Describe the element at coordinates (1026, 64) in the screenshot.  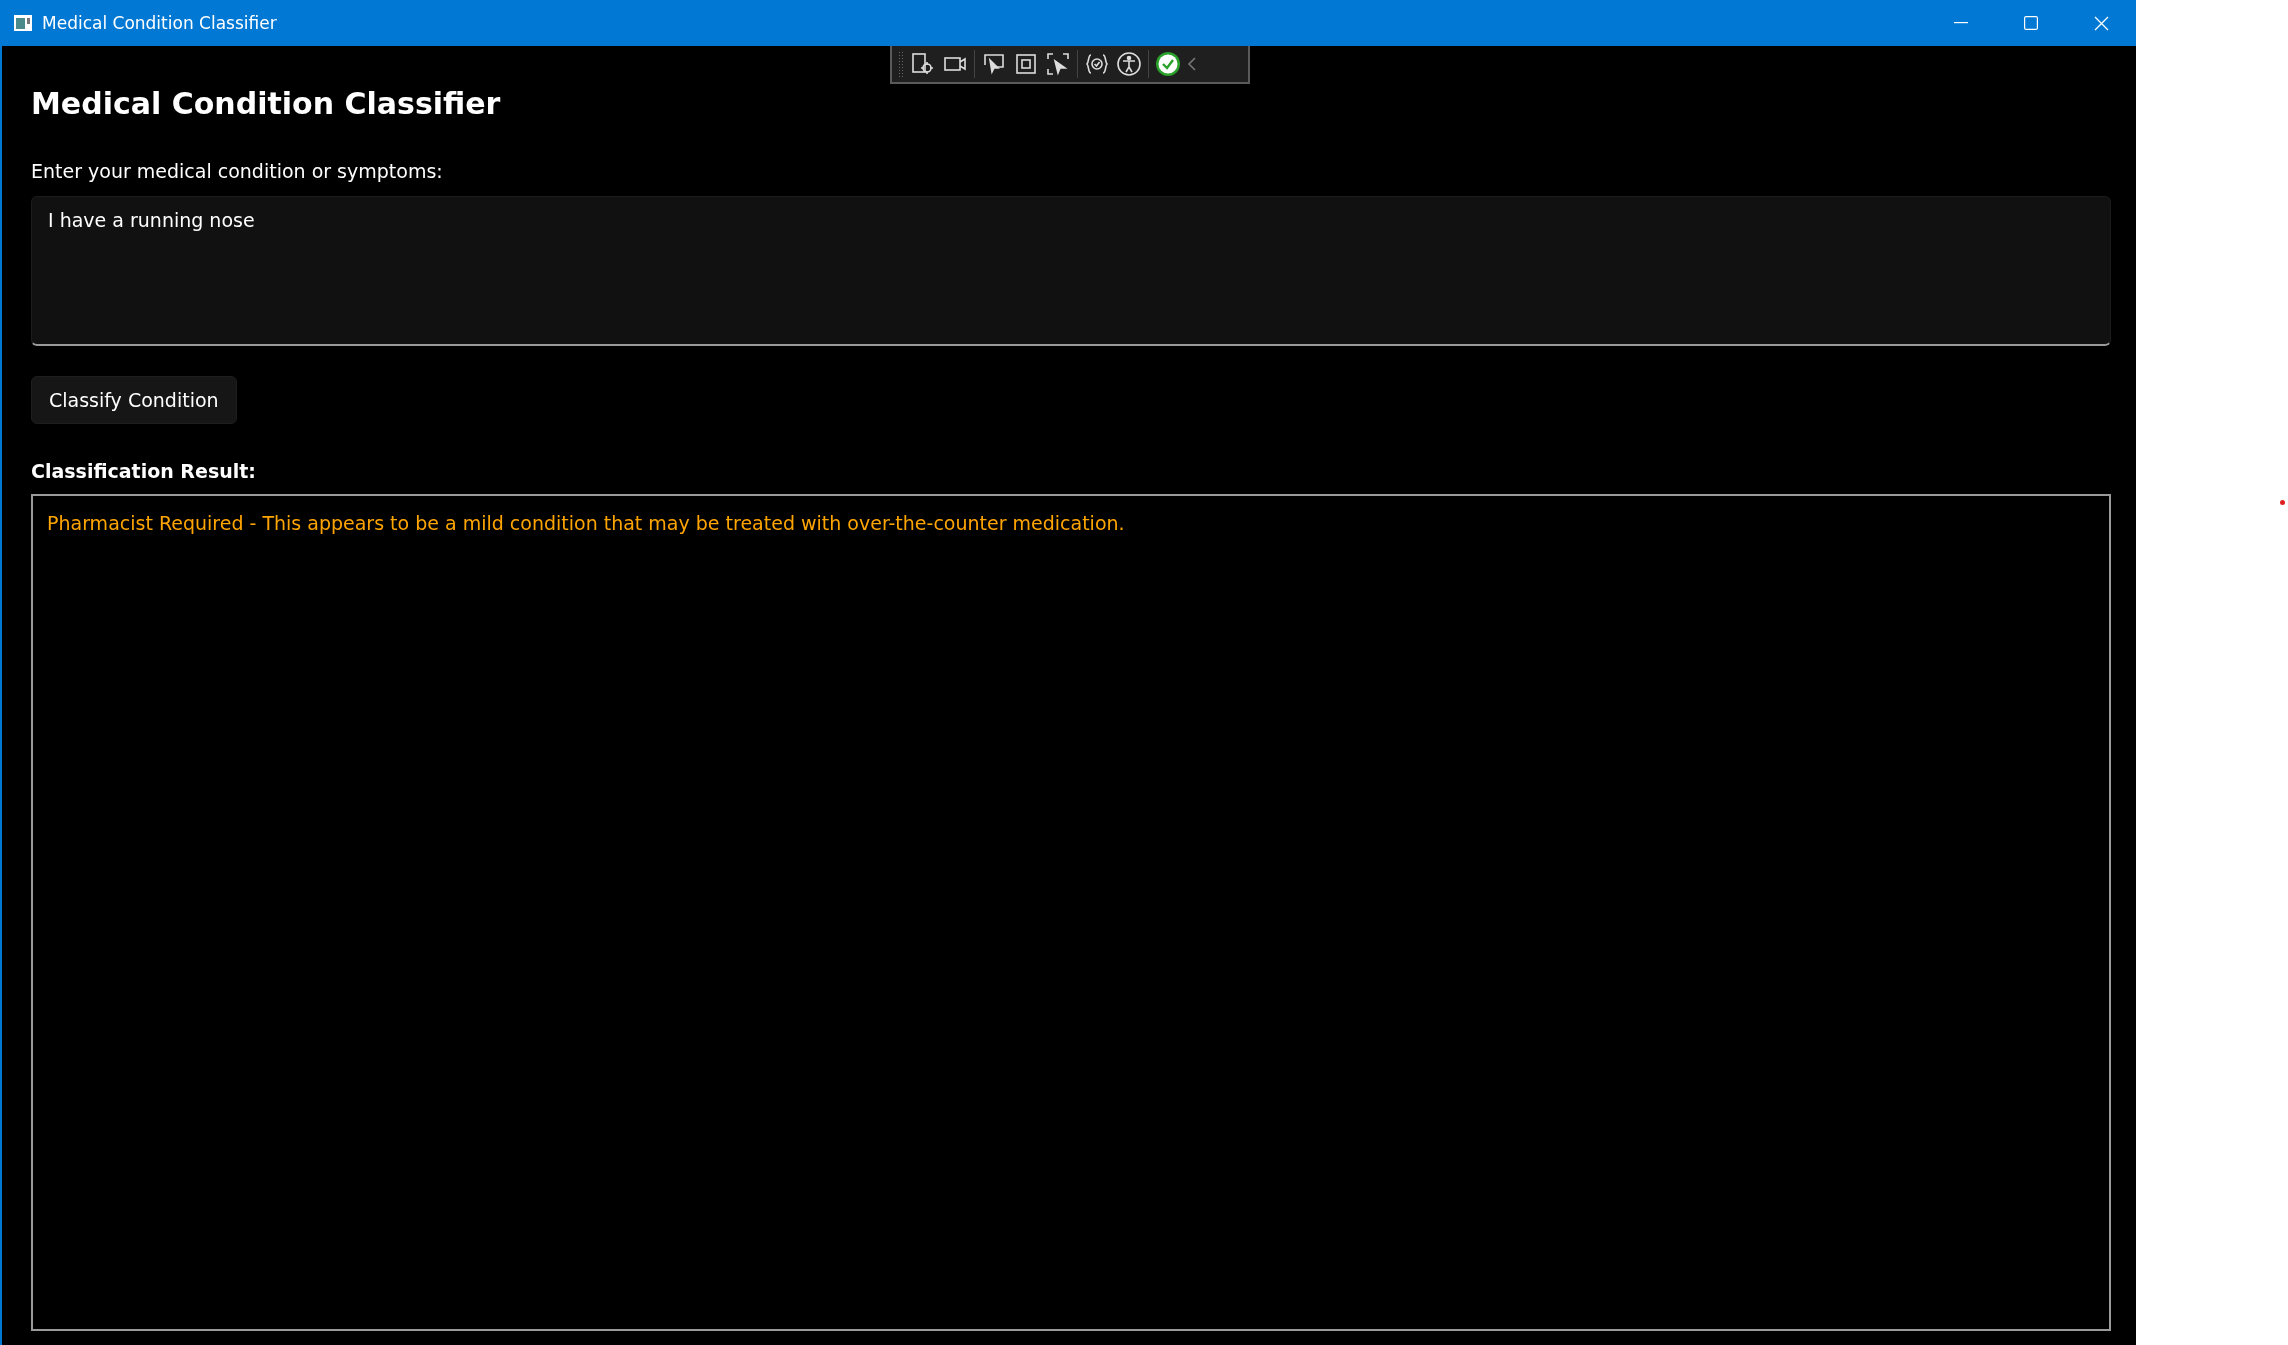
I see `square-icon` at that location.